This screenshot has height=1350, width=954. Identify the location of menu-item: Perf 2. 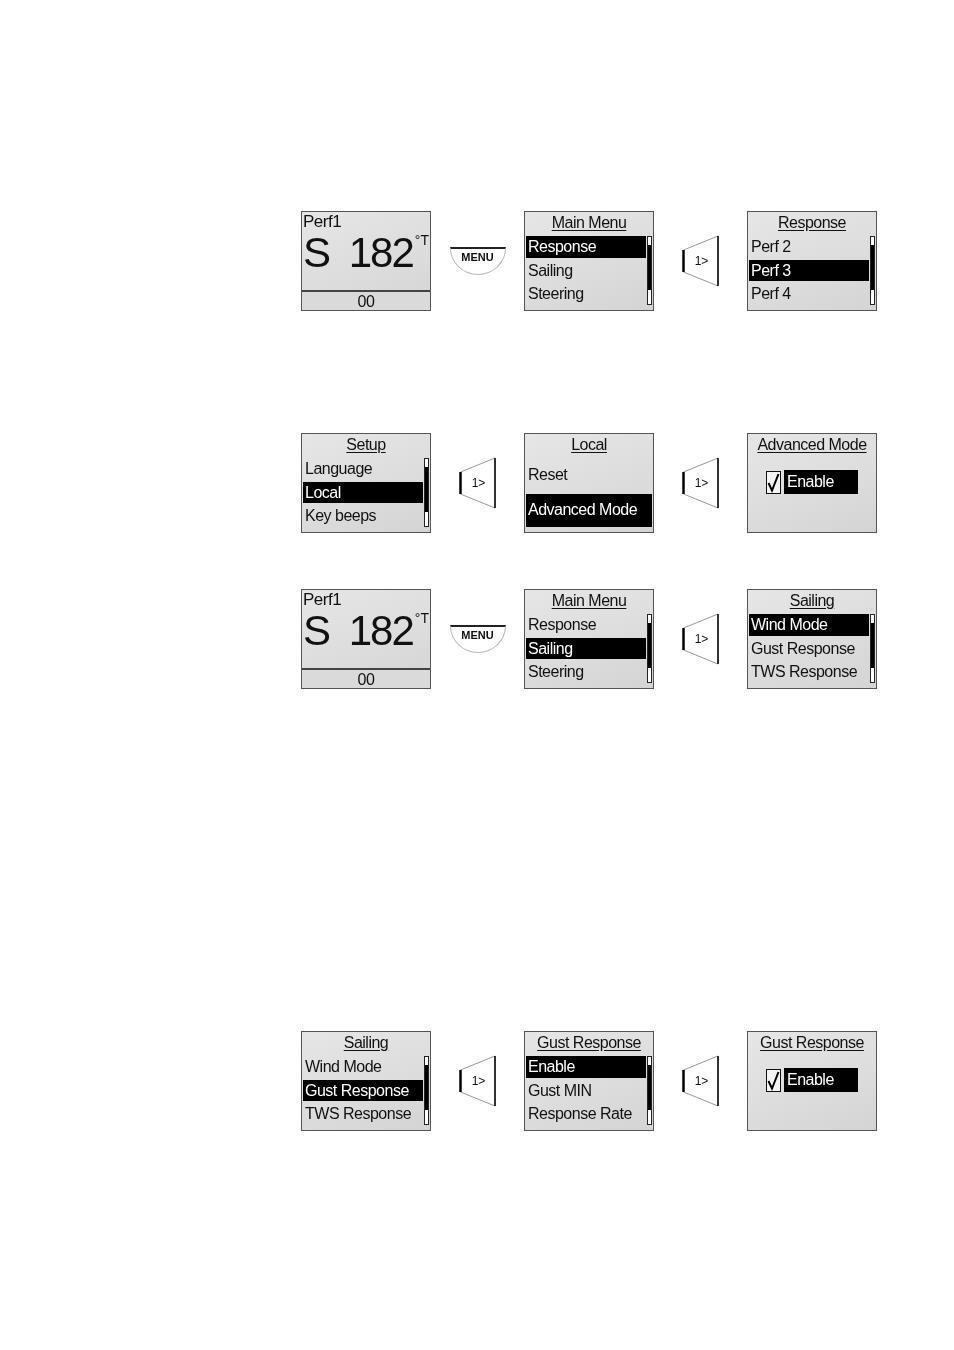
(809, 247).